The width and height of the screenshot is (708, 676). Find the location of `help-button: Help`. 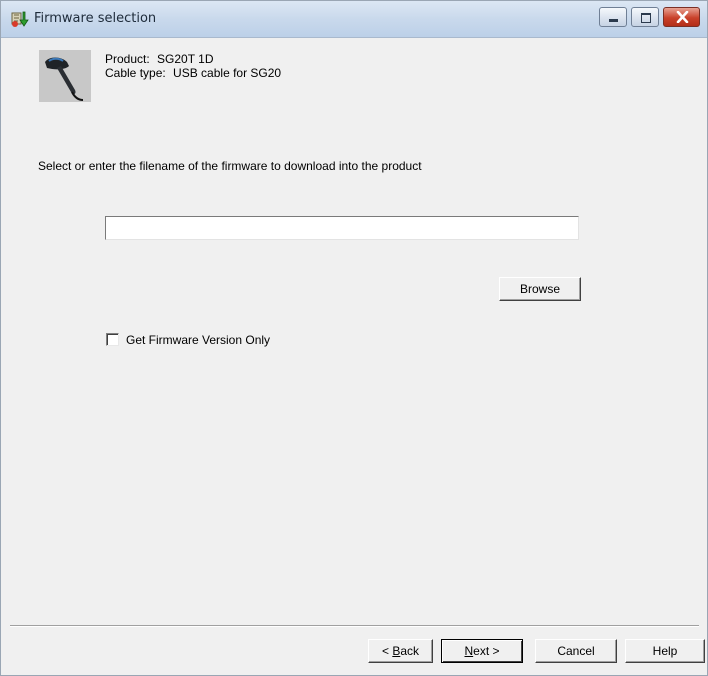

help-button: Help is located at coordinates (665, 651).